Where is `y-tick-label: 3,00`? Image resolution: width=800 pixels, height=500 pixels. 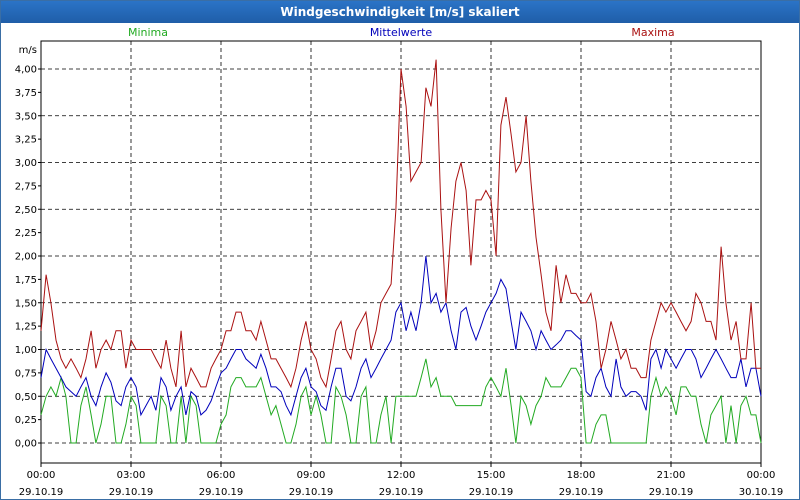
y-tick-label: 3,00 is located at coordinates (26, 163).